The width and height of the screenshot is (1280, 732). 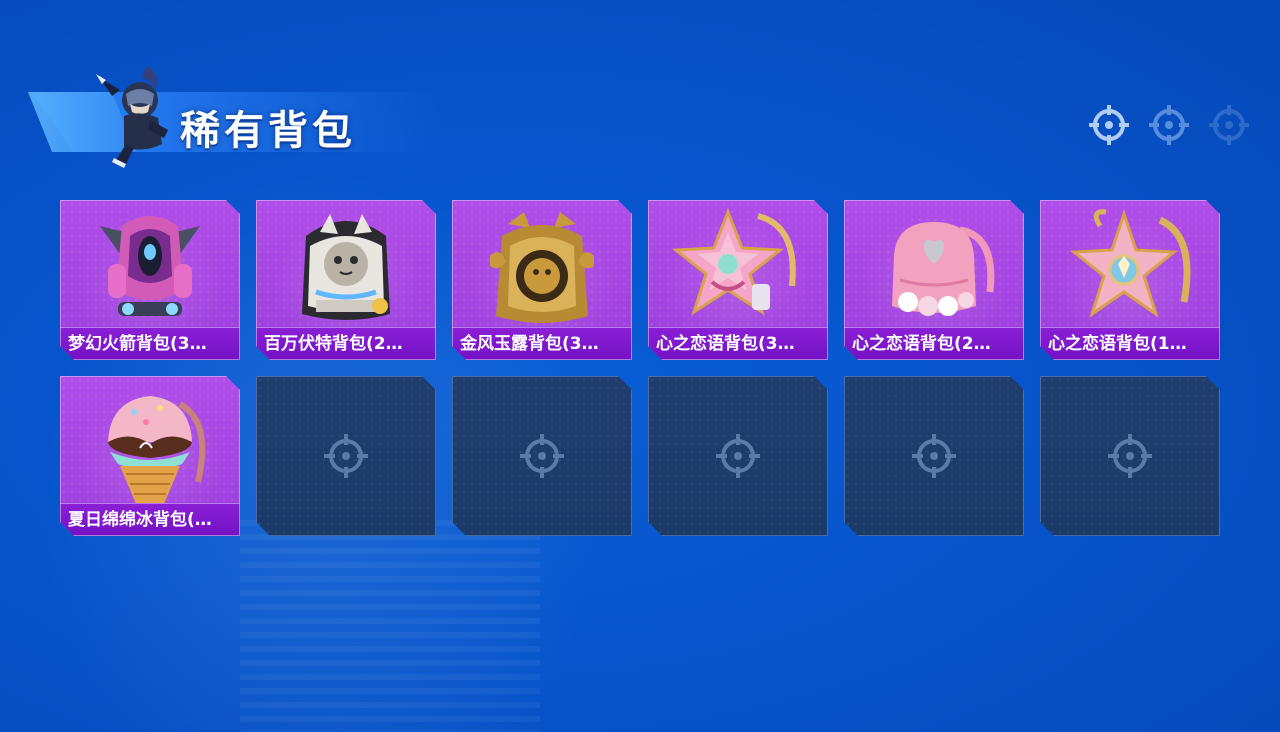 I want to click on page-title: 稀有背包, so click(x=268, y=131).